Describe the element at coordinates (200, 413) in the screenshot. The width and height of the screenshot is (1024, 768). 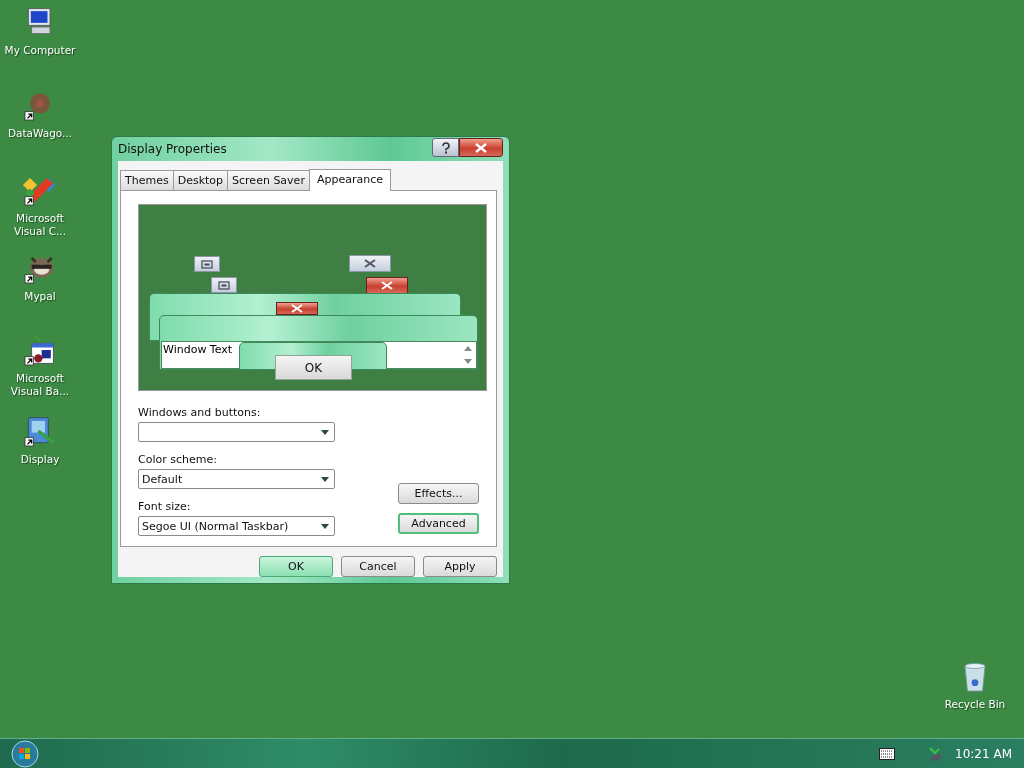
I see `field-label: Windows and buttons:` at that location.